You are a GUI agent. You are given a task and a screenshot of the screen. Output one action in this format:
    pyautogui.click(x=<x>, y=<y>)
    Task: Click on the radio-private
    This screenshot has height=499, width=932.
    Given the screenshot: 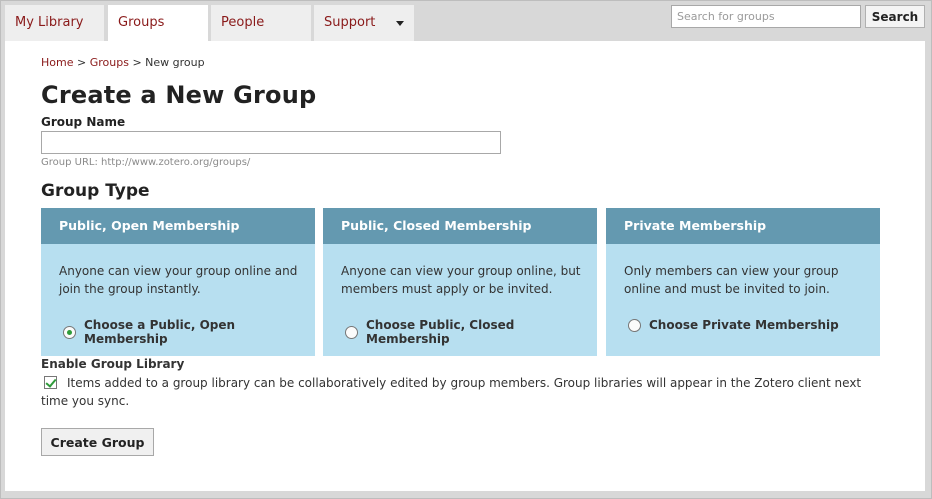 What is the action you would take?
    pyautogui.click(x=634, y=325)
    